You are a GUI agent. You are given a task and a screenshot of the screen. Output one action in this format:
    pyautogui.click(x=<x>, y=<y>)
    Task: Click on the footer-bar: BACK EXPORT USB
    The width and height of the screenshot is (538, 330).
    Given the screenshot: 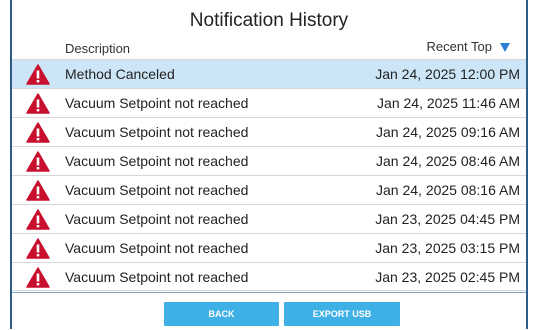 What is the action you would take?
    pyautogui.click(x=269, y=311)
    